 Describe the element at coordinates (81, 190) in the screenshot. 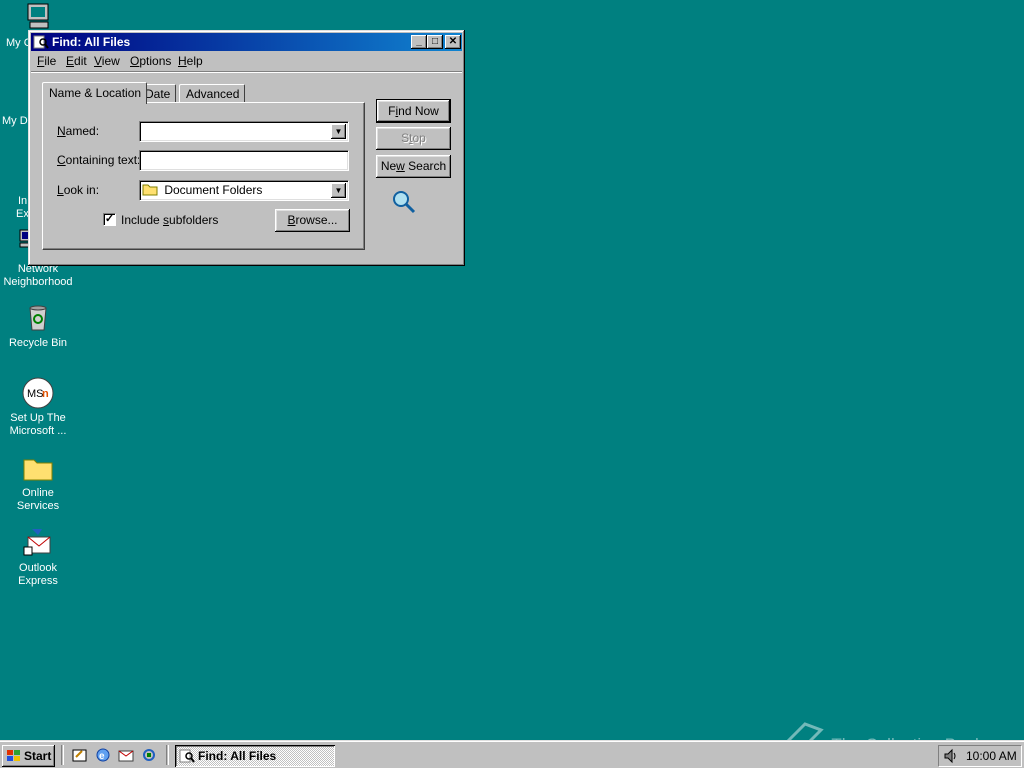

I see `label-text: ook in:` at that location.